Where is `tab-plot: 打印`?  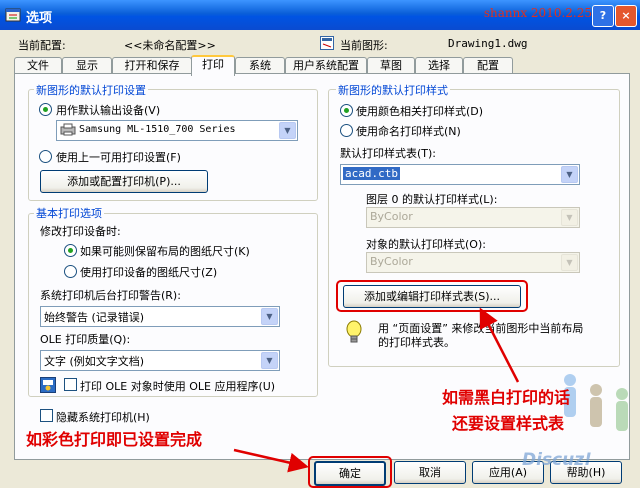 tab-plot: 打印 is located at coordinates (213, 65).